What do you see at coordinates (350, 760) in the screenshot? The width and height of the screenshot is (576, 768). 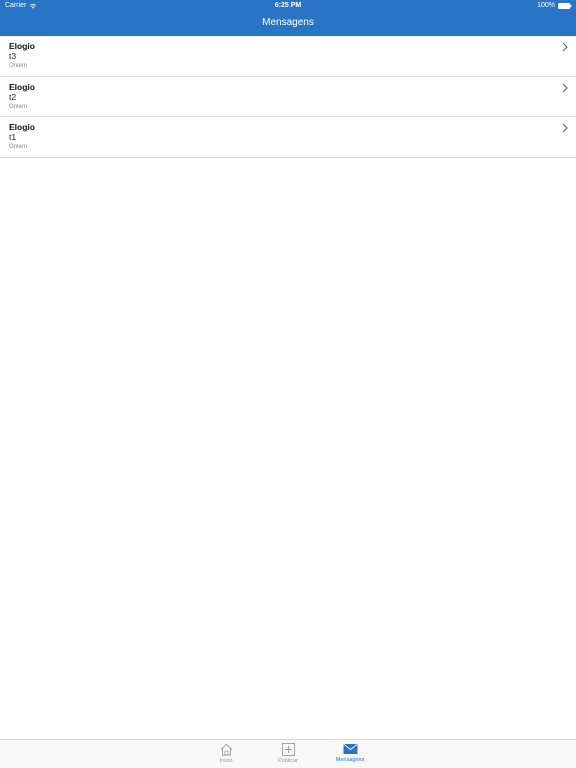 I see `tab-label: Mensagens` at bounding box center [350, 760].